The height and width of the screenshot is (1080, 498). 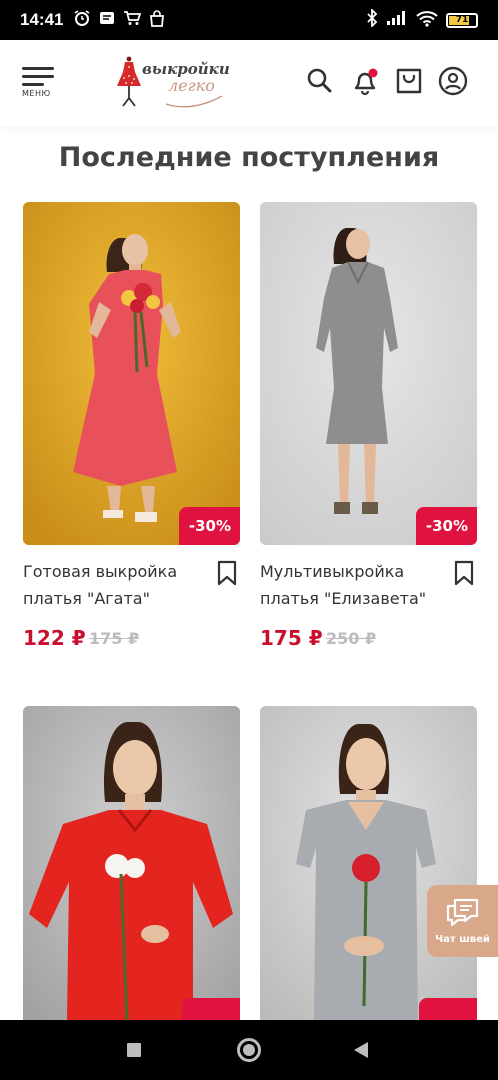 I want to click on dress-form-logo-icon, so click(x=129, y=81).